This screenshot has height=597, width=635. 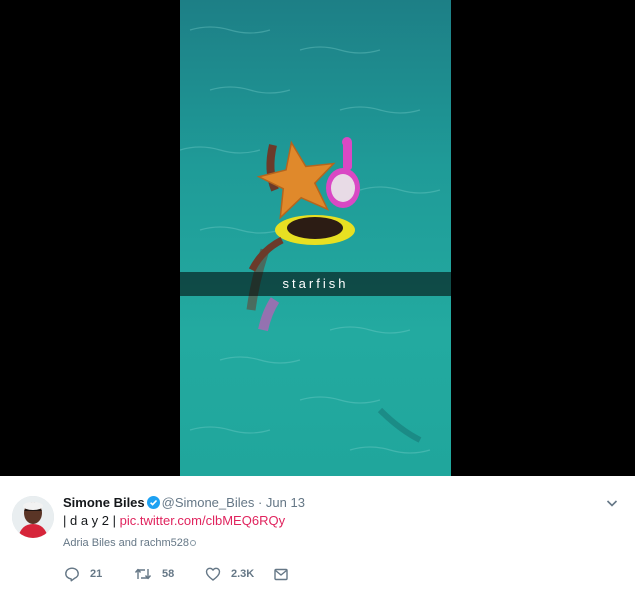 I want to click on heart-icon, so click(x=213, y=574).